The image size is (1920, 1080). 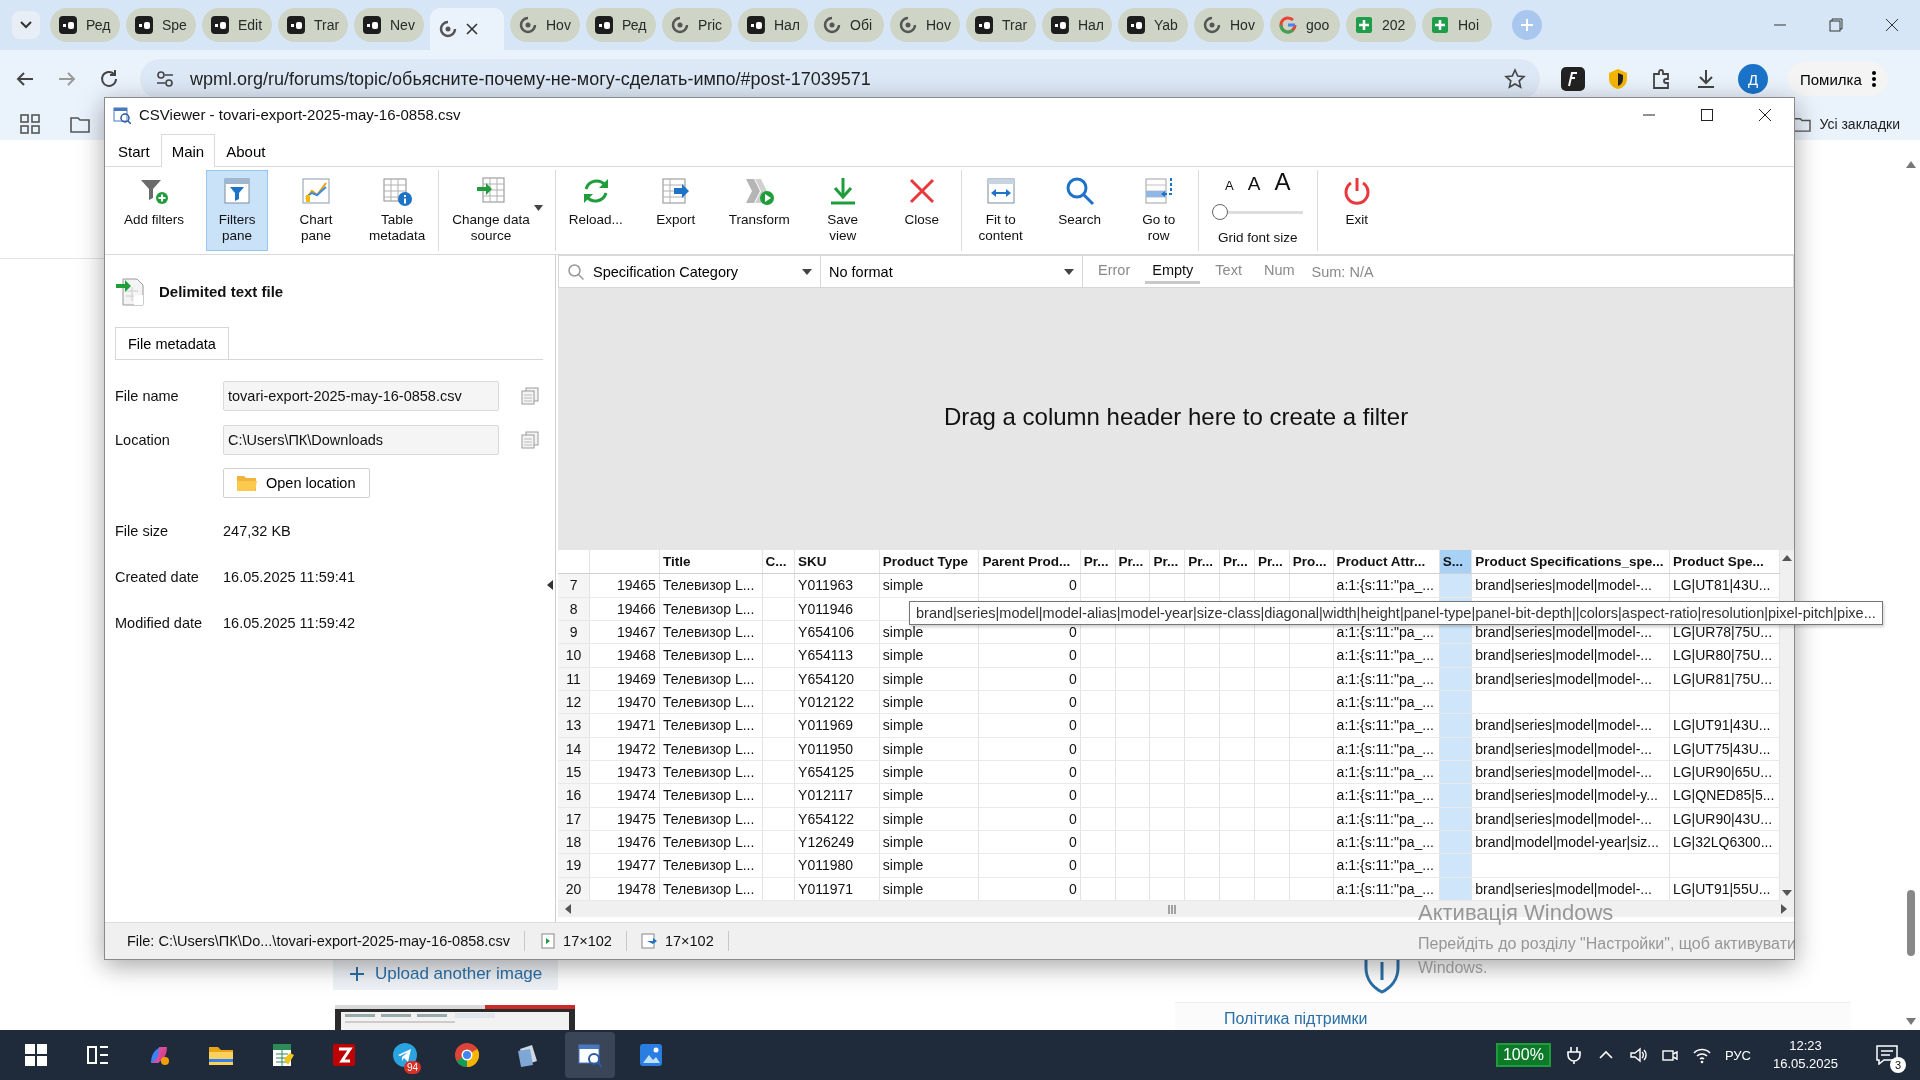 What do you see at coordinates (237, 210) in the screenshot?
I see `filters-pane-button: Filters pane` at bounding box center [237, 210].